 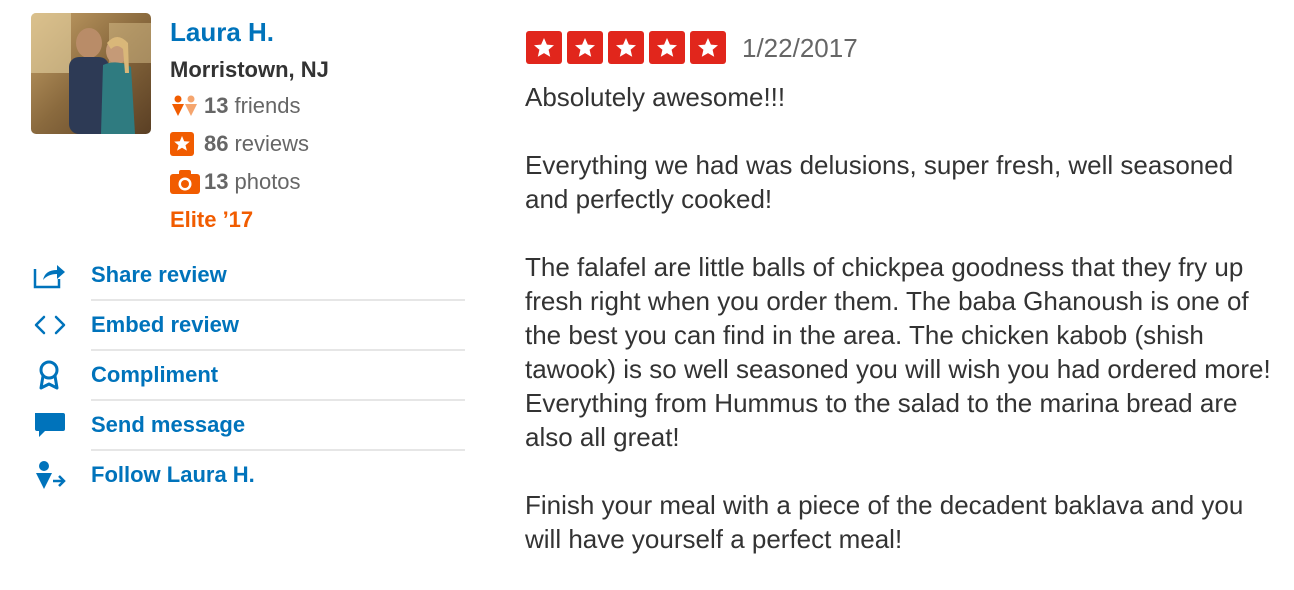 I want to click on elite-badge: Elite ’17, so click(x=211, y=220).